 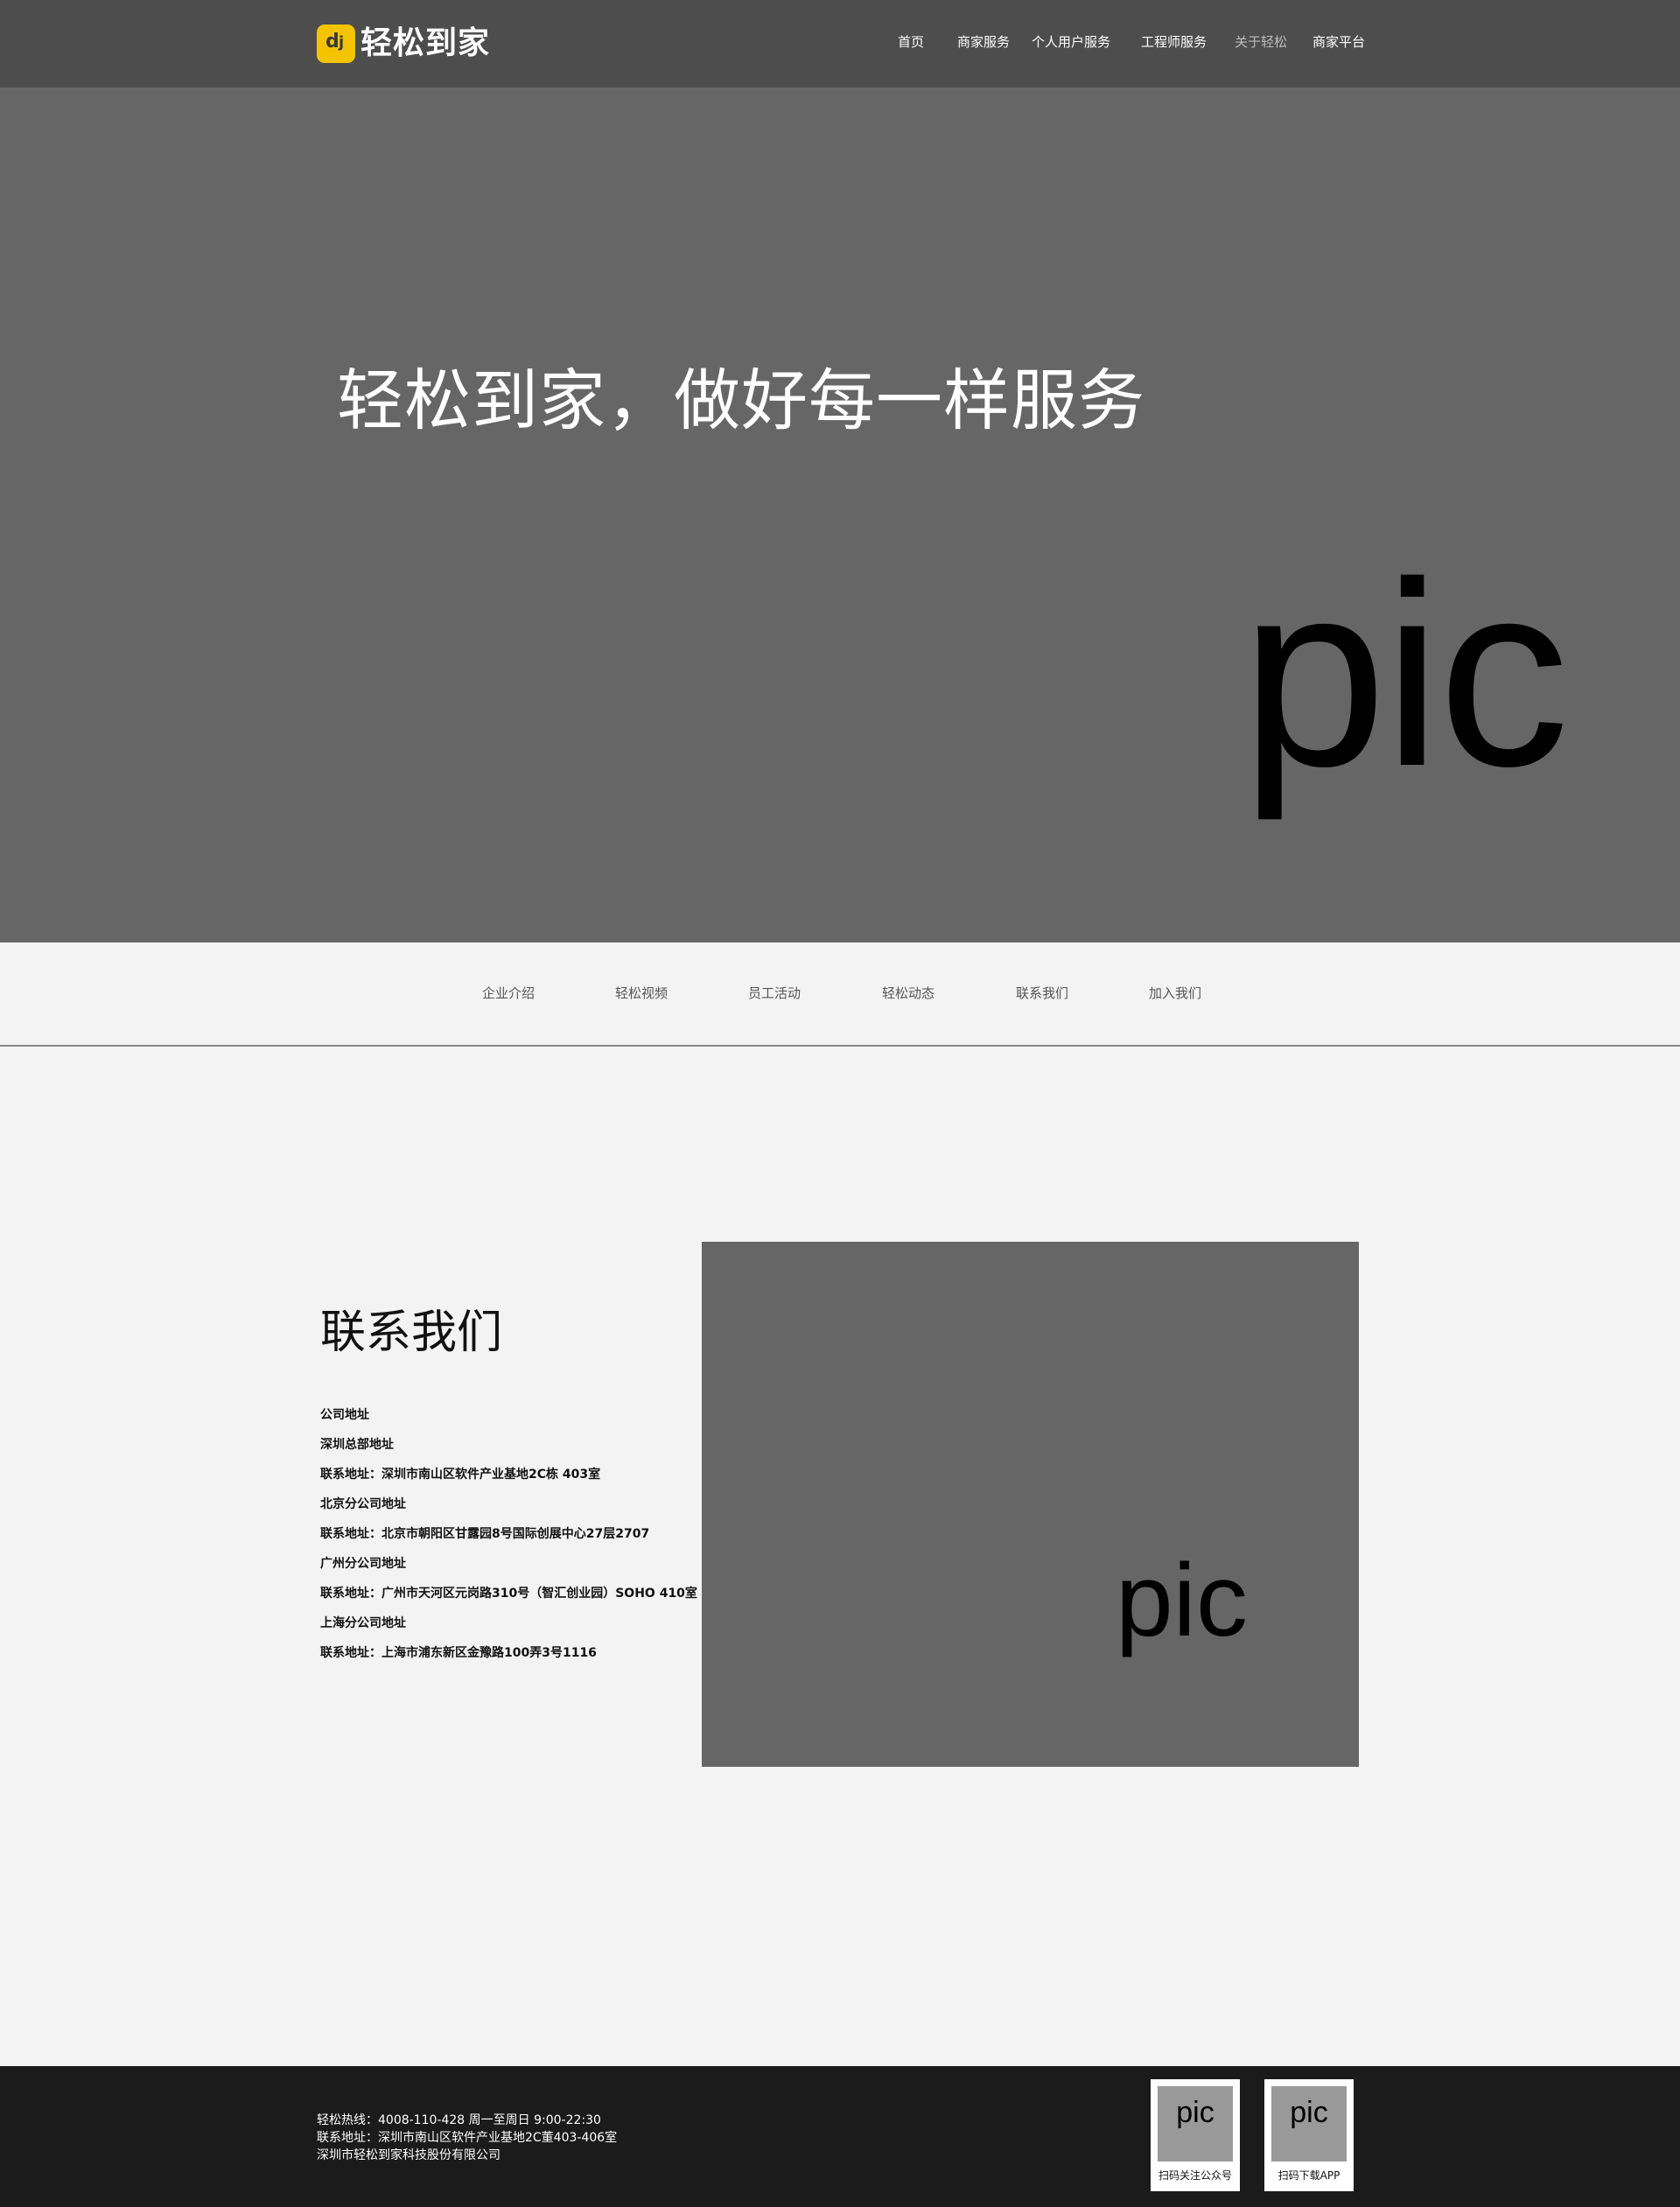 What do you see at coordinates (1261, 42) in the screenshot?
I see `nav-item-about: 关于轻松` at bounding box center [1261, 42].